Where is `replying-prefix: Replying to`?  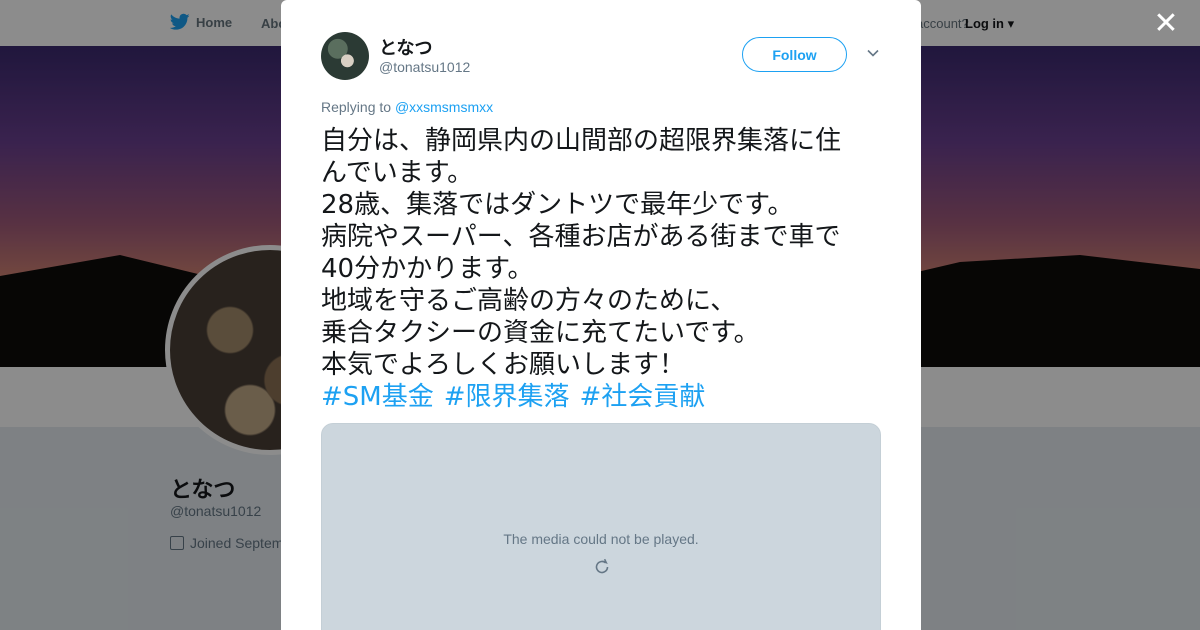
replying-prefix: Replying to is located at coordinates (356, 107).